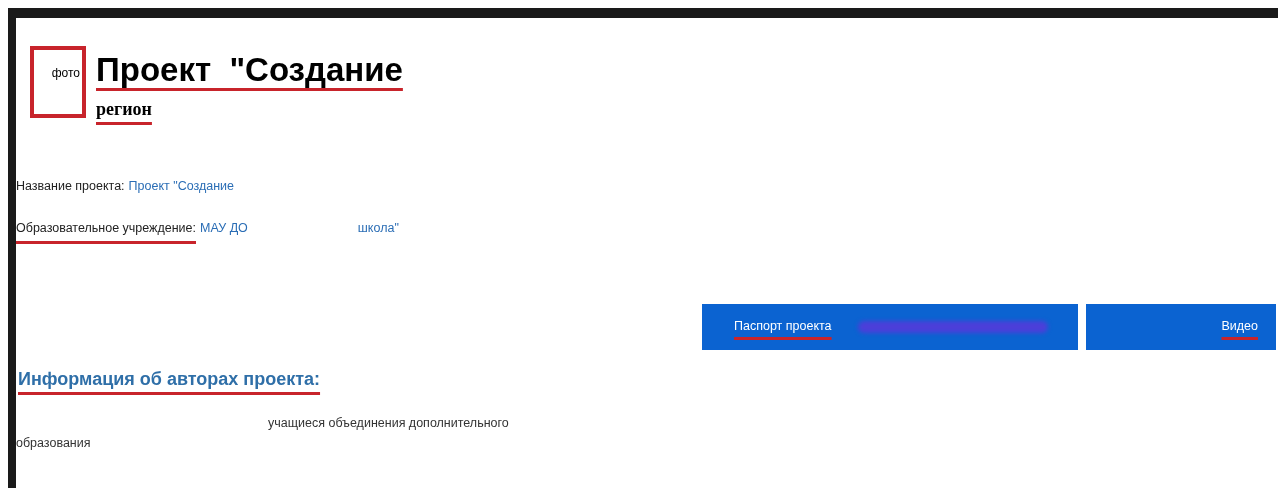 The width and height of the screenshot is (1278, 488). Describe the element at coordinates (1181, 326) in the screenshot. I see `link-button: Видео` at that location.